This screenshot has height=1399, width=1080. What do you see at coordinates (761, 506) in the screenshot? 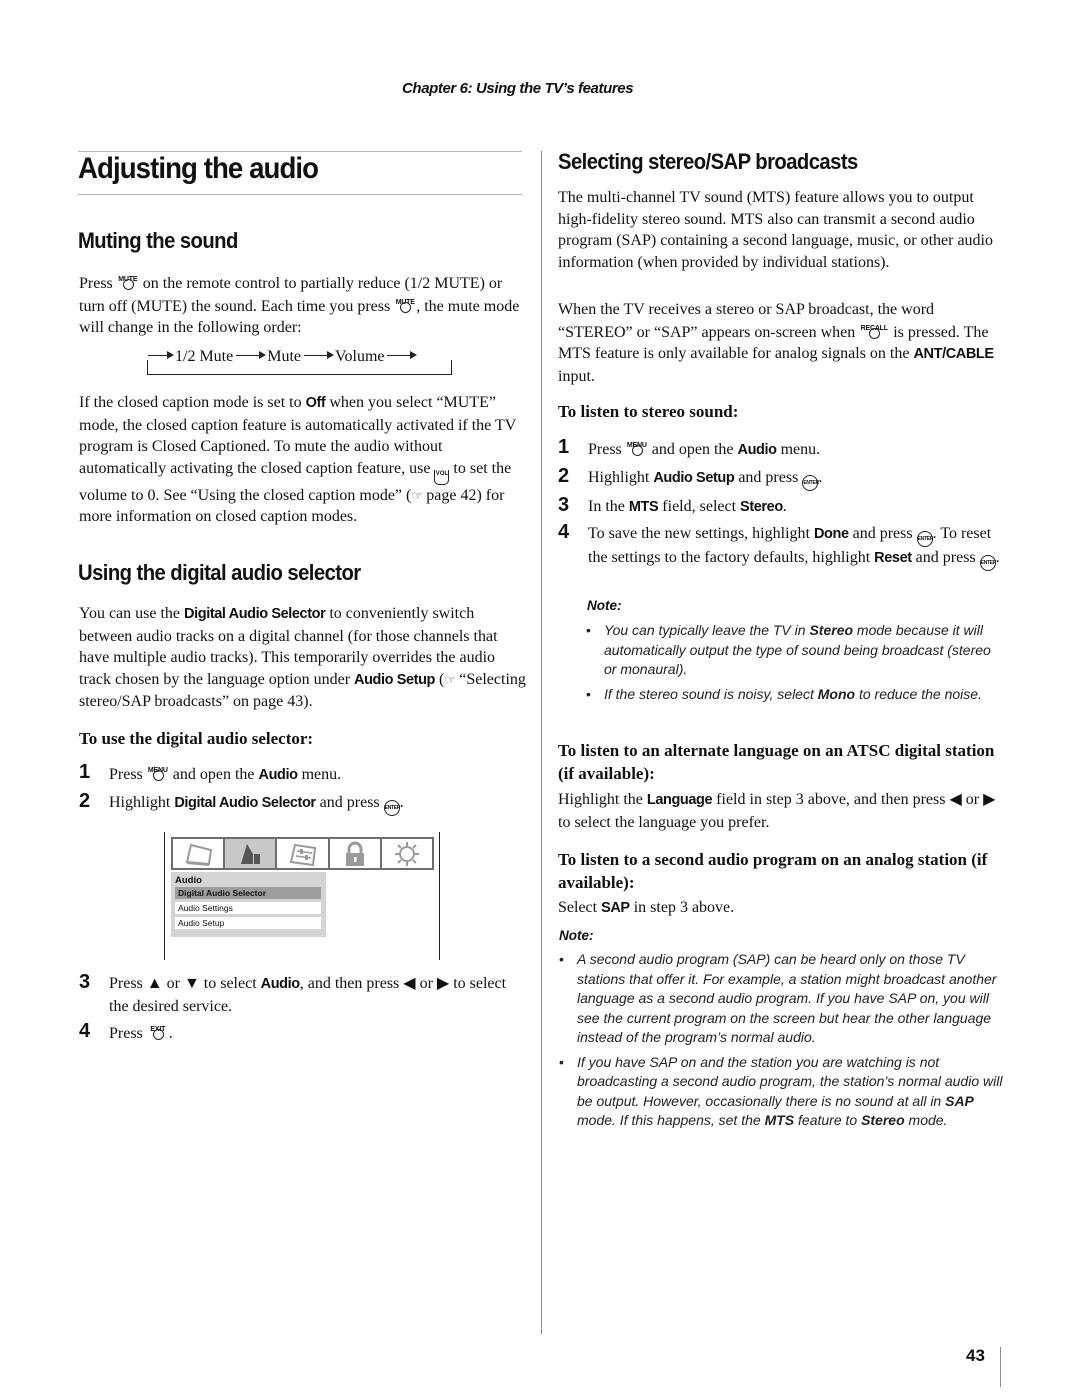
I see `bold-term: Stereo` at bounding box center [761, 506].